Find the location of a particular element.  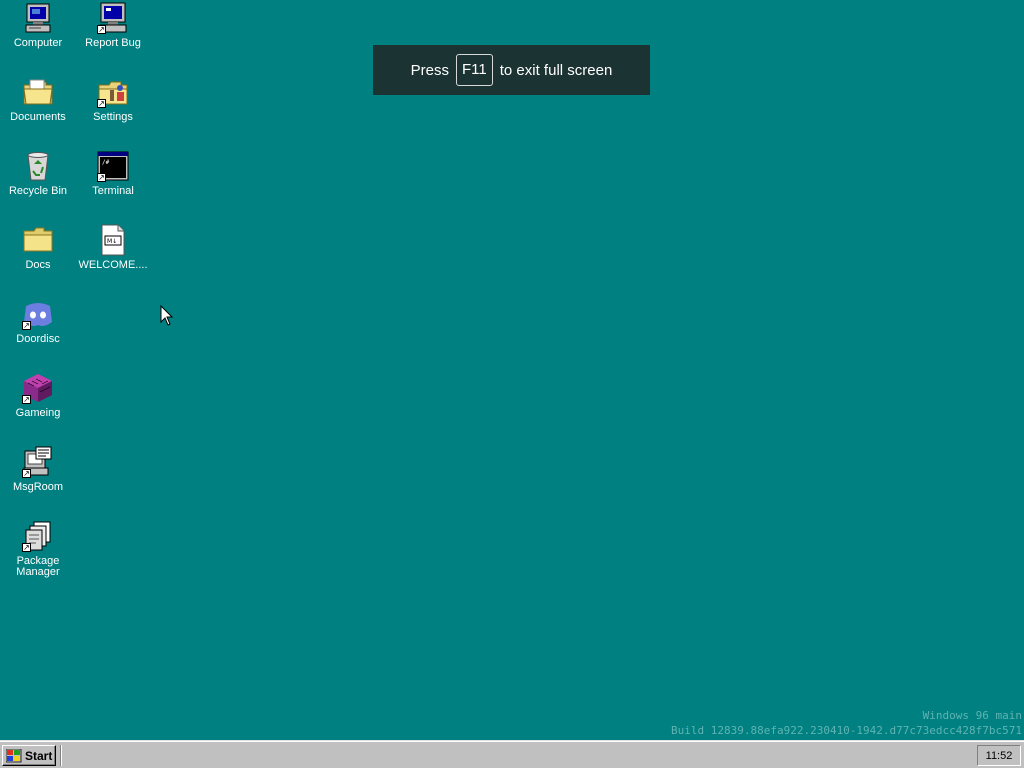

desktop-icon-gameing: ↗ Gameing is located at coordinates (38, 395).